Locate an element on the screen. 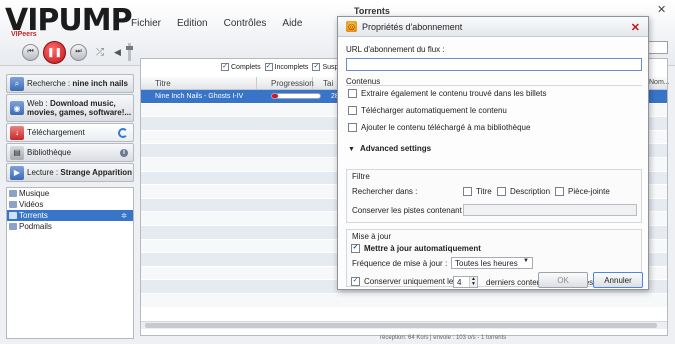 The width and height of the screenshot is (675, 344). col-title: Titre is located at coordinates (199, 83).